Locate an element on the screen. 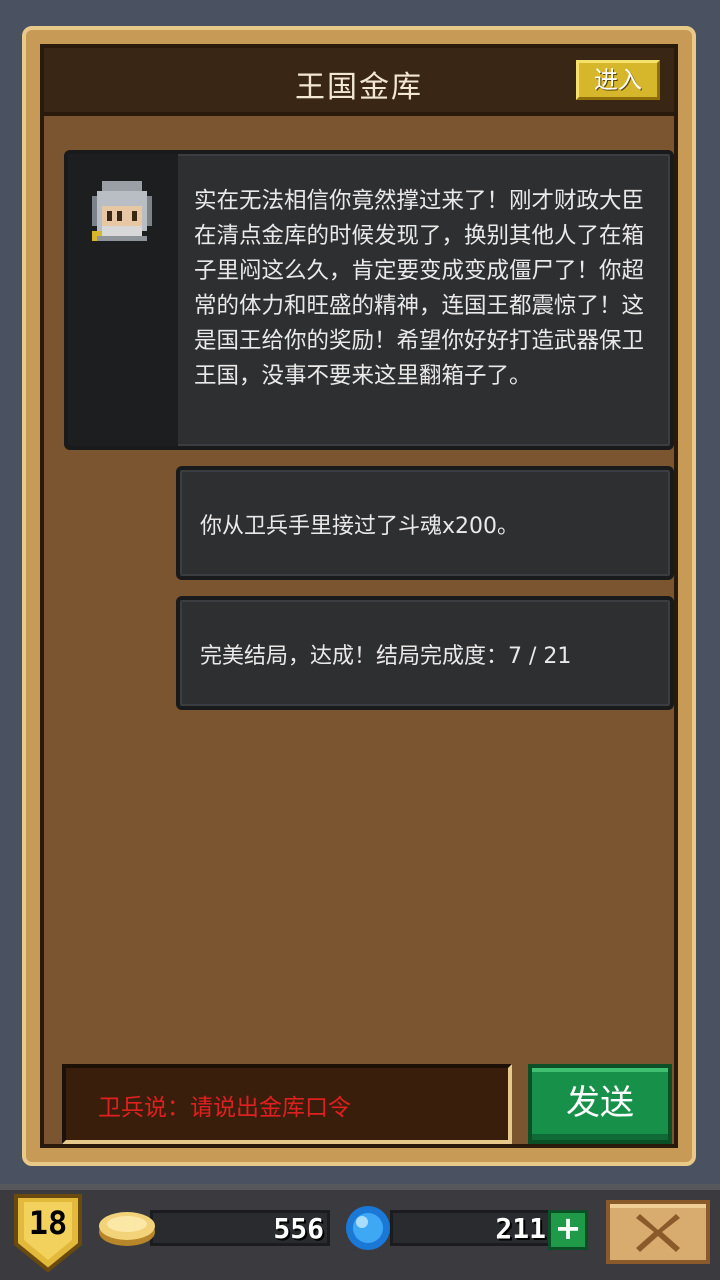 The width and height of the screenshot is (720, 1280). reward-message-text: 你从卫兵手里接过了斗魂x200。 is located at coordinates (360, 526).